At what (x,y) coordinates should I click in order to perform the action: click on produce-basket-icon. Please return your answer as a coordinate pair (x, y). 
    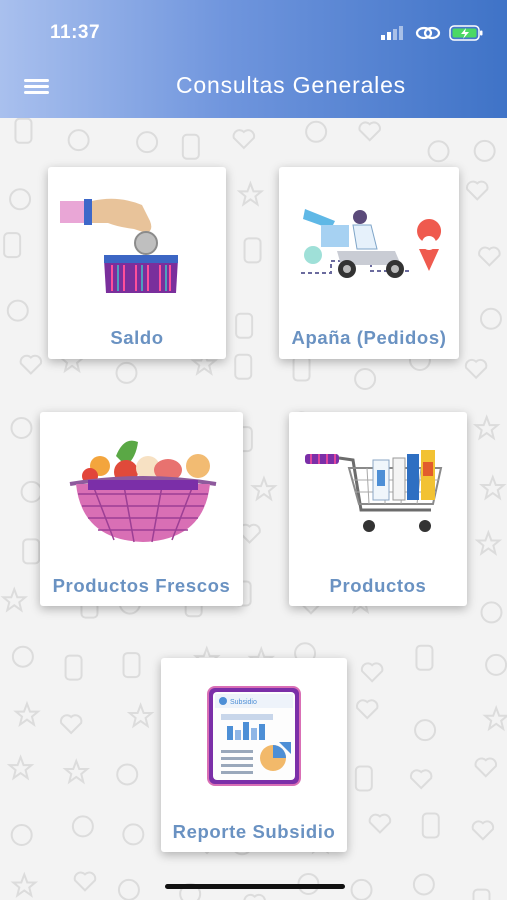
    Looking at the image, I should click on (143, 490).